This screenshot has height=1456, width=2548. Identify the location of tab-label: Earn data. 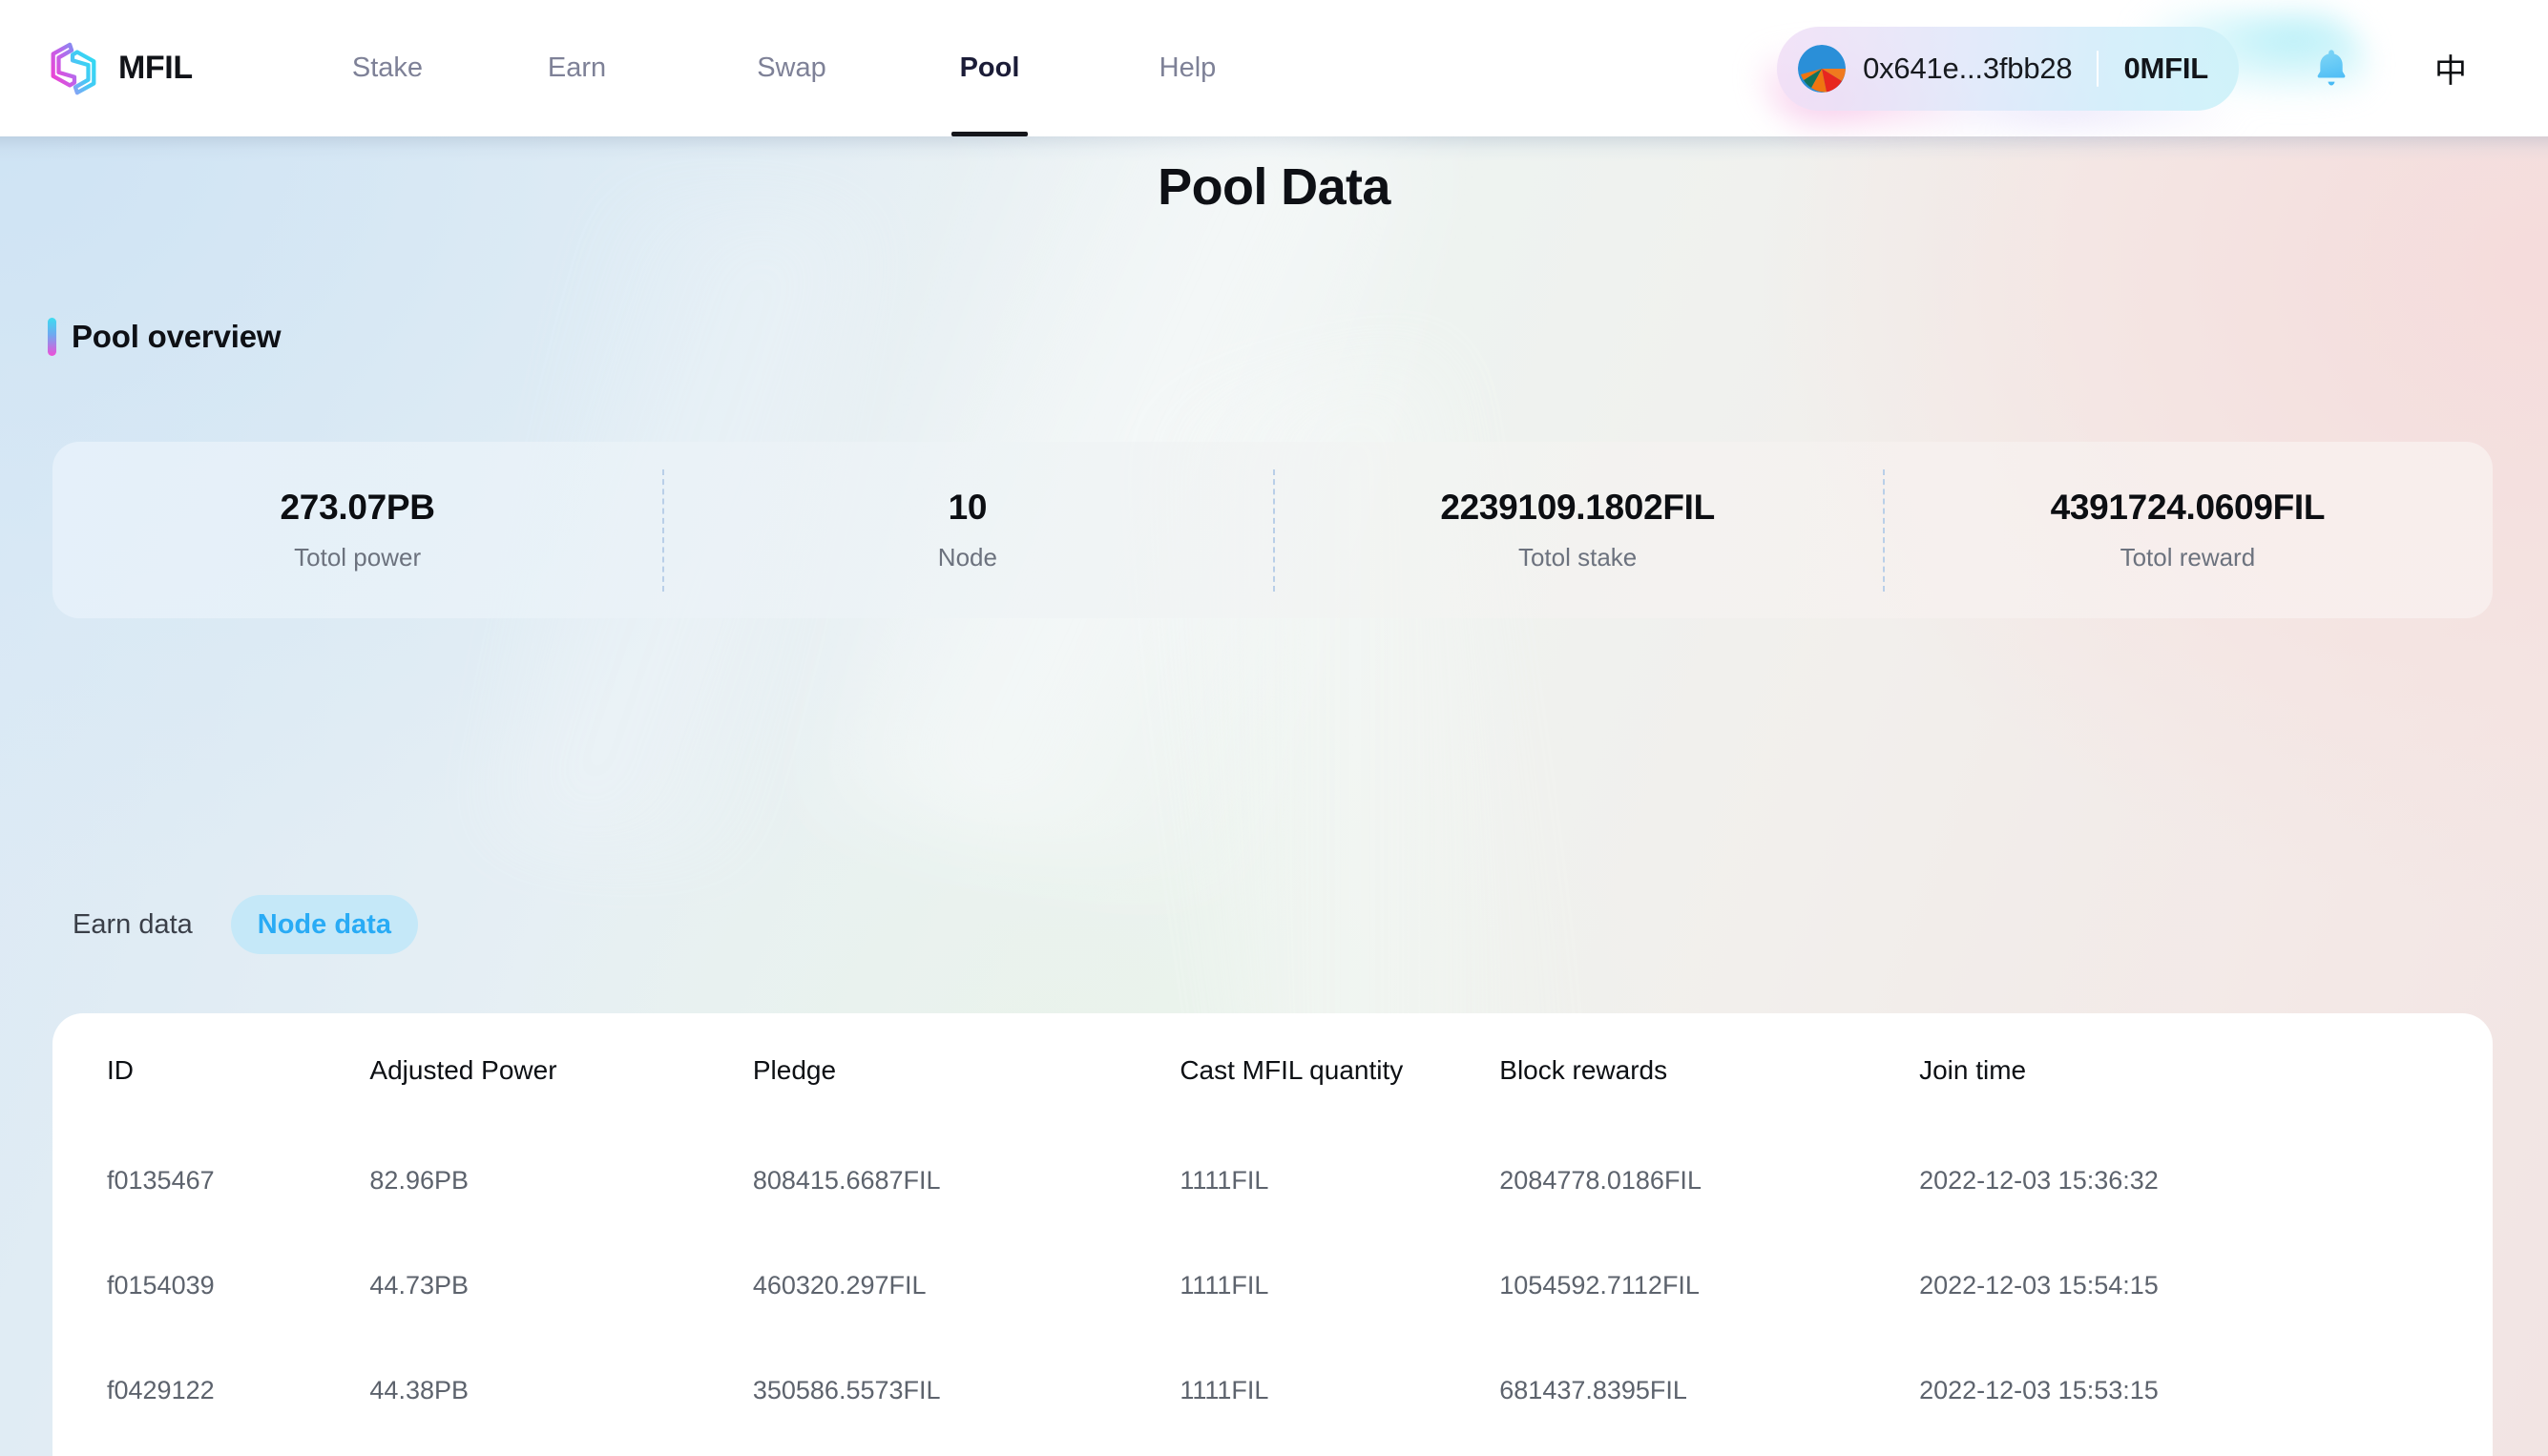
(133, 924).